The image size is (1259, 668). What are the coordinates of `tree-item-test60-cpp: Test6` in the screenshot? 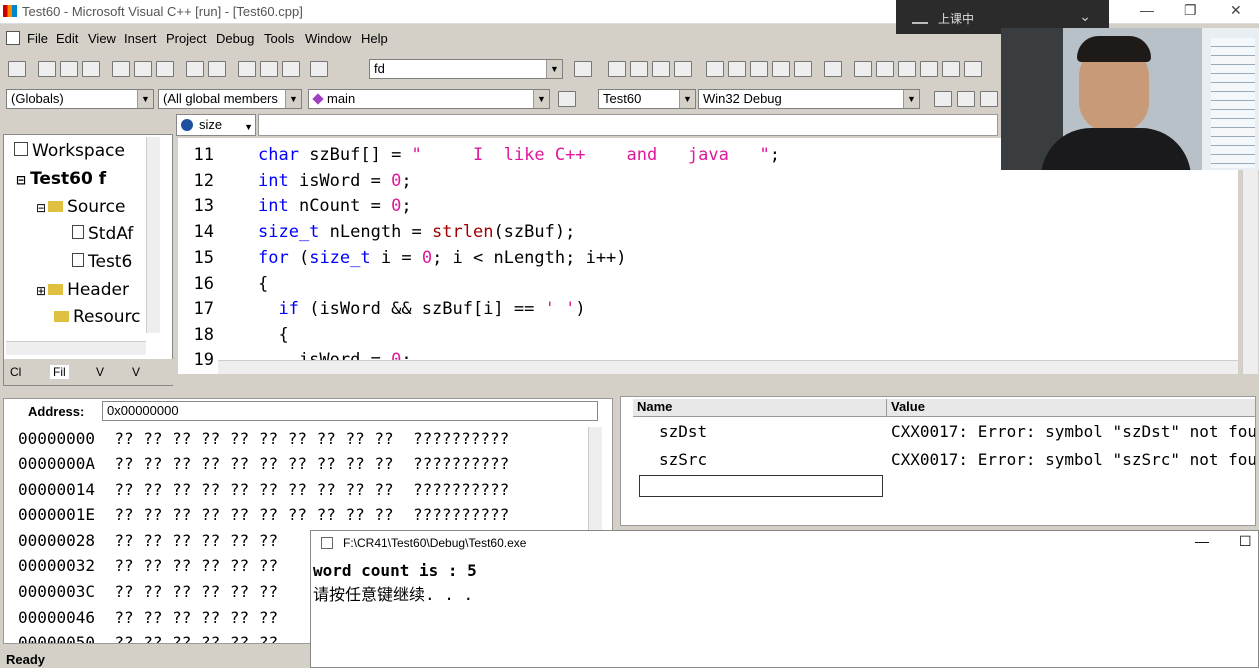 It's located at (102, 262).